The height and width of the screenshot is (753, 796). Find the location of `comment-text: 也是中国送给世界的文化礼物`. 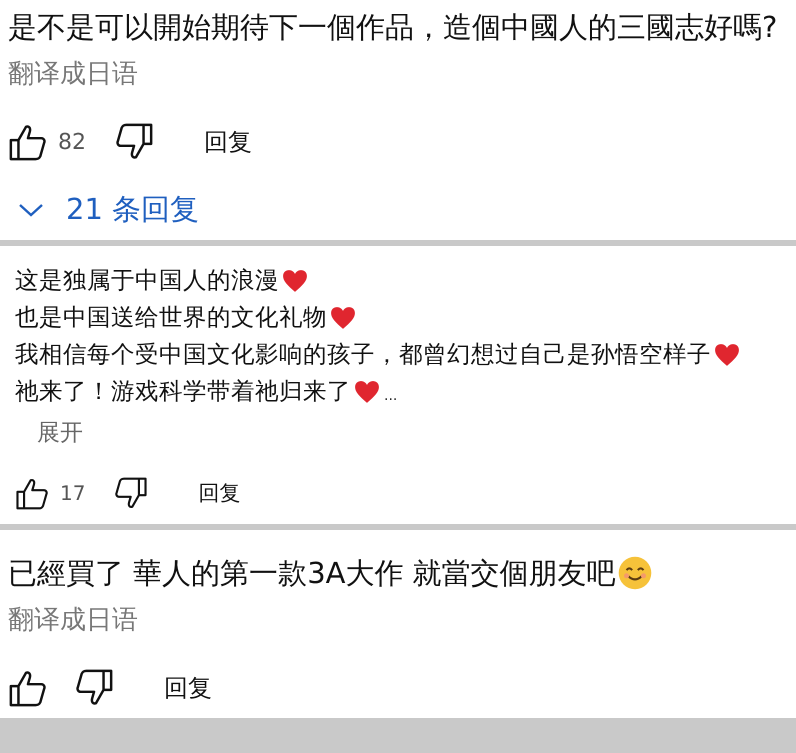

comment-text: 也是中国送给世界的文化礼物 is located at coordinates (171, 317).